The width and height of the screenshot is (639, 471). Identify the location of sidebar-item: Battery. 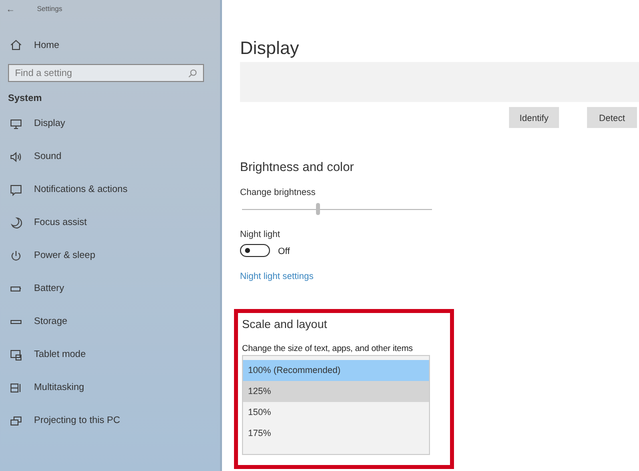
(113, 288).